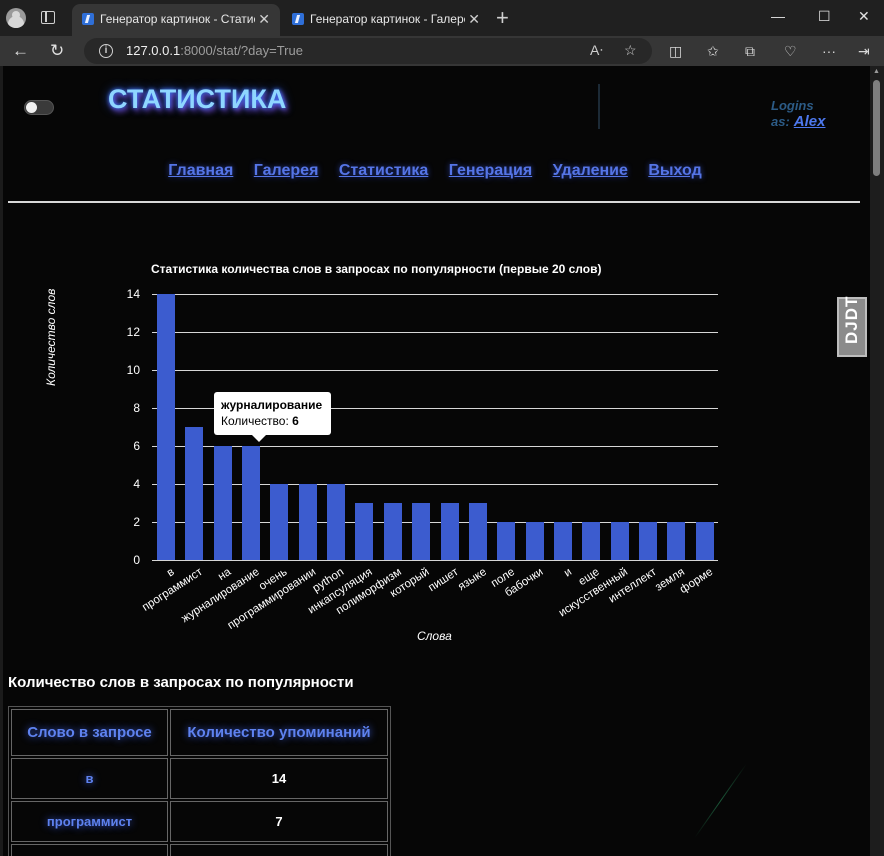 Image resolution: width=884 pixels, height=856 pixels. Describe the element at coordinates (214, 50) in the screenshot. I see `url-text: 127.0.0.1:8000/stat/?day=True` at that location.